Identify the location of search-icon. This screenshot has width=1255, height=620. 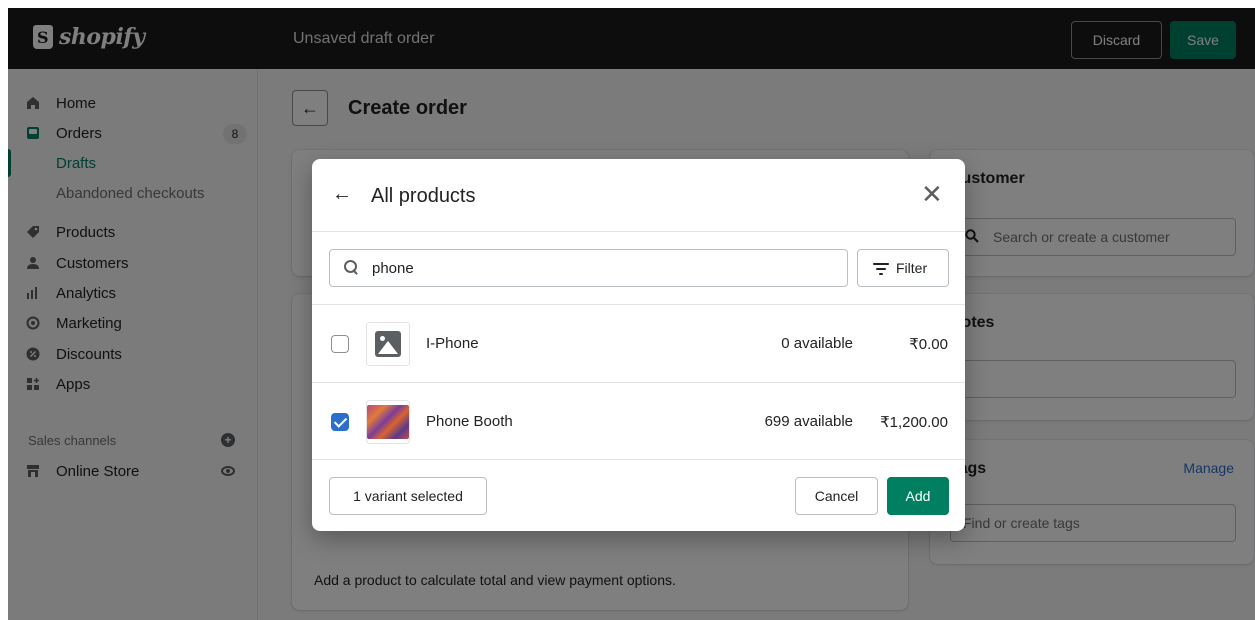
(351, 267).